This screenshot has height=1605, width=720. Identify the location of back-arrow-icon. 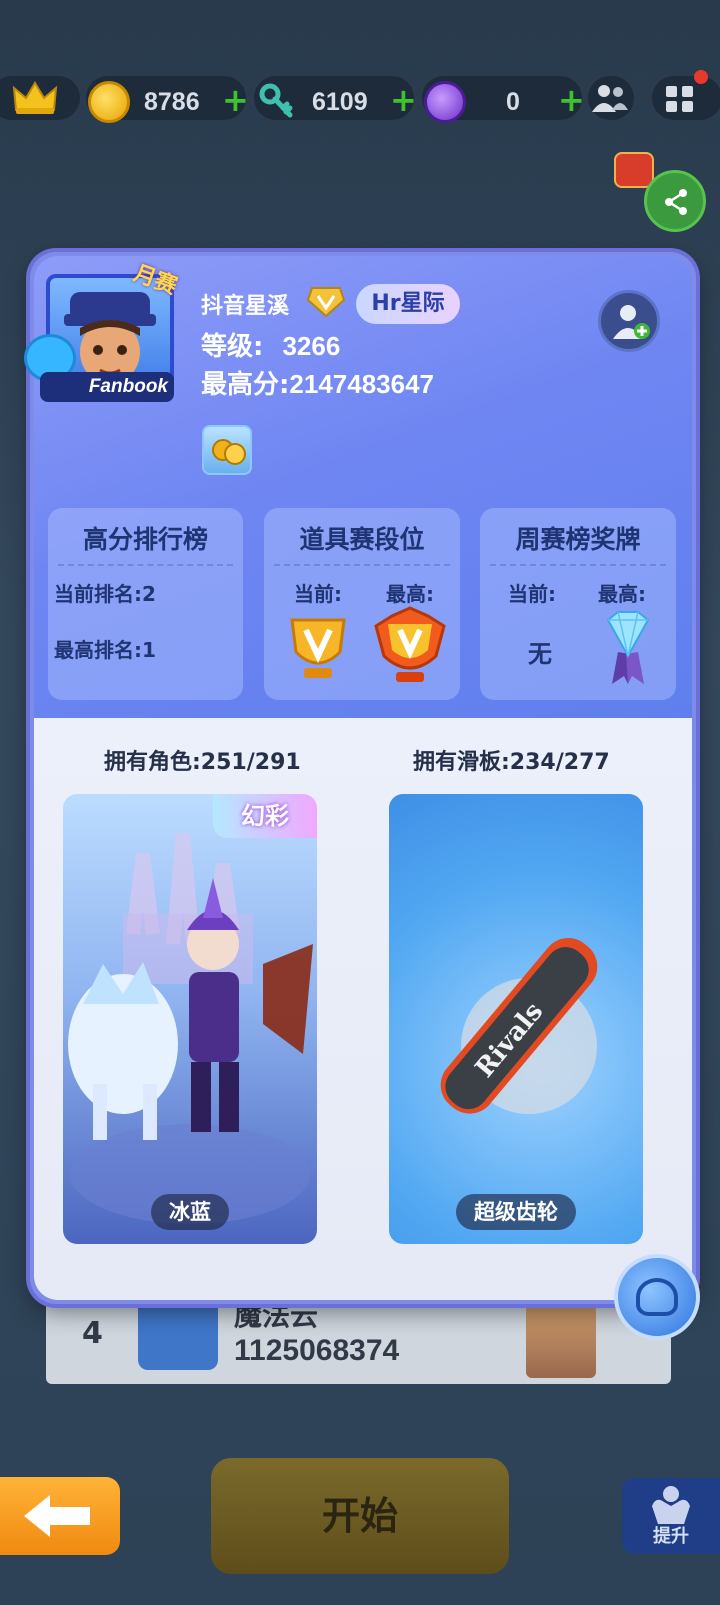
(57, 1516).